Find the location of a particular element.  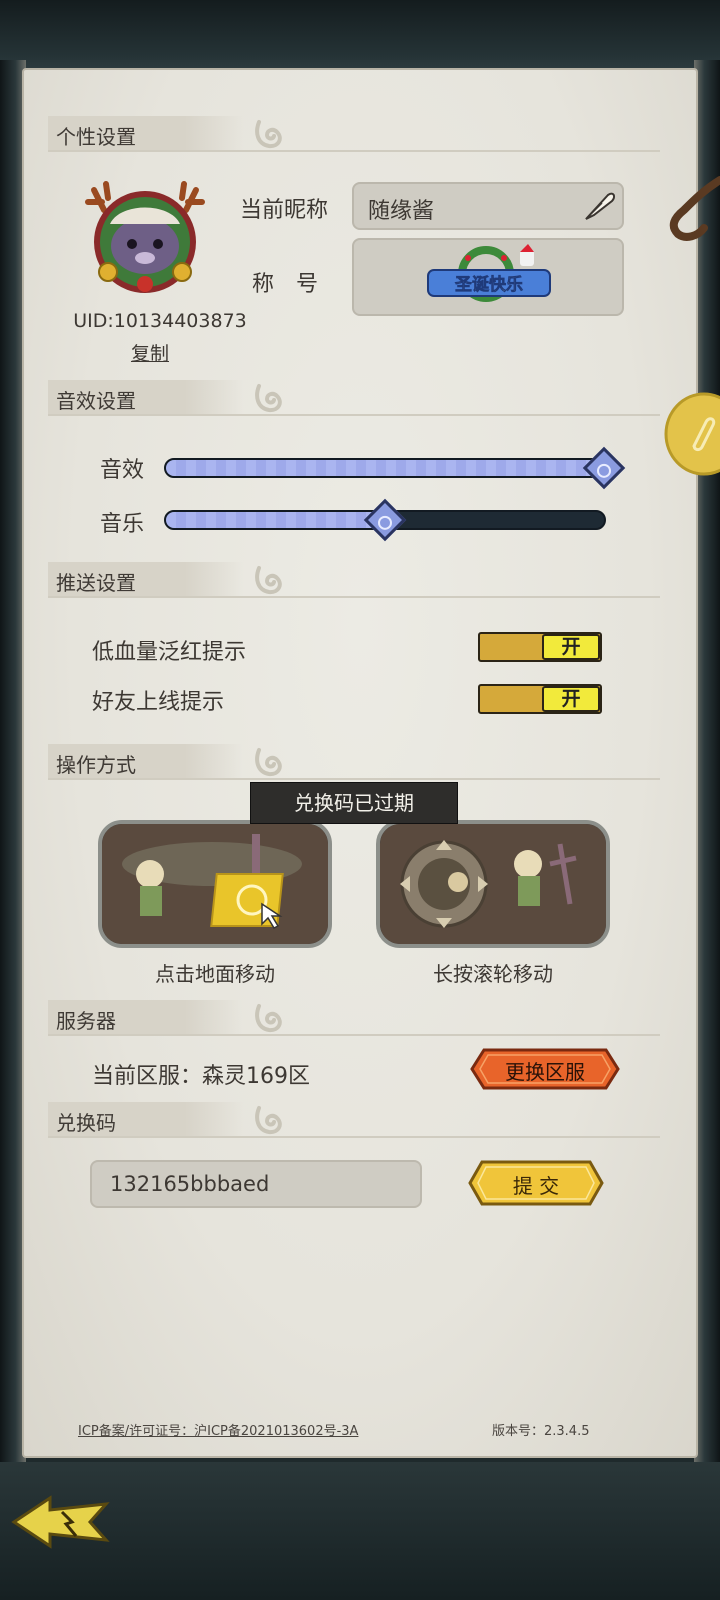

uid-text: UID:10134403873 is located at coordinates (160, 321).